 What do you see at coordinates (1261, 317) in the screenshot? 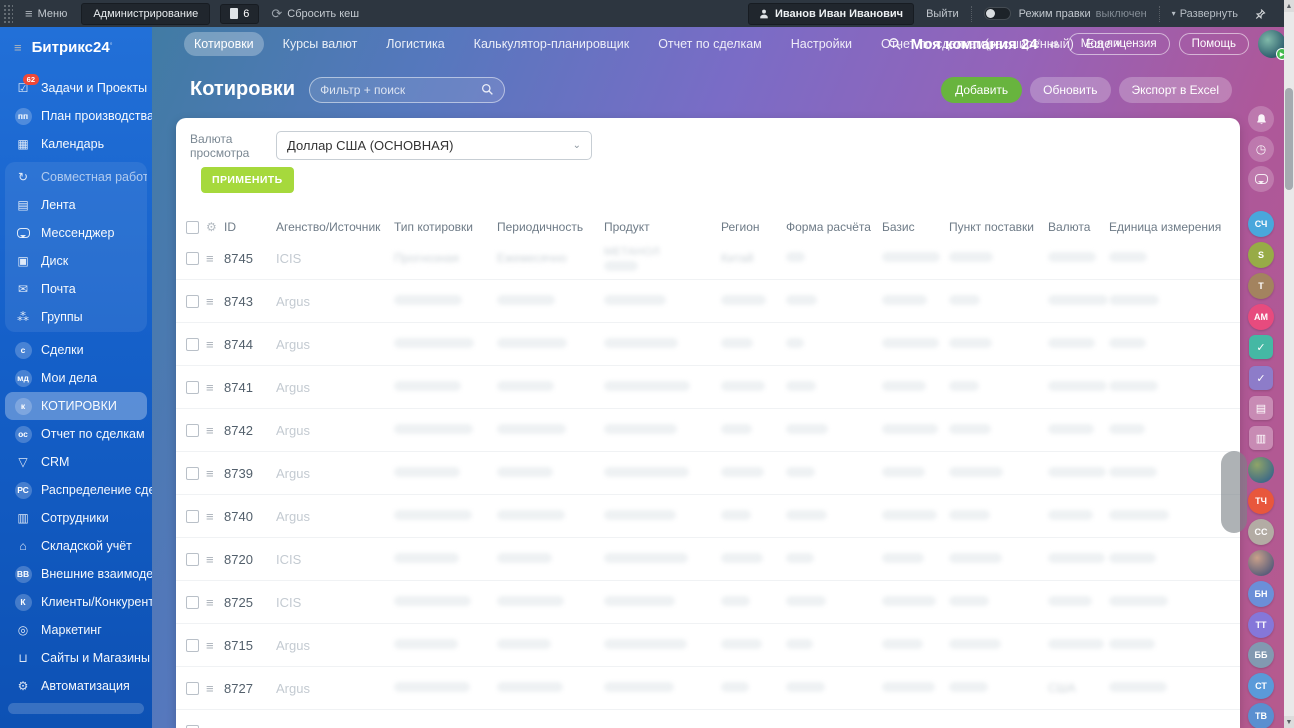
I see `avatar-АМ: АМ` at bounding box center [1261, 317].